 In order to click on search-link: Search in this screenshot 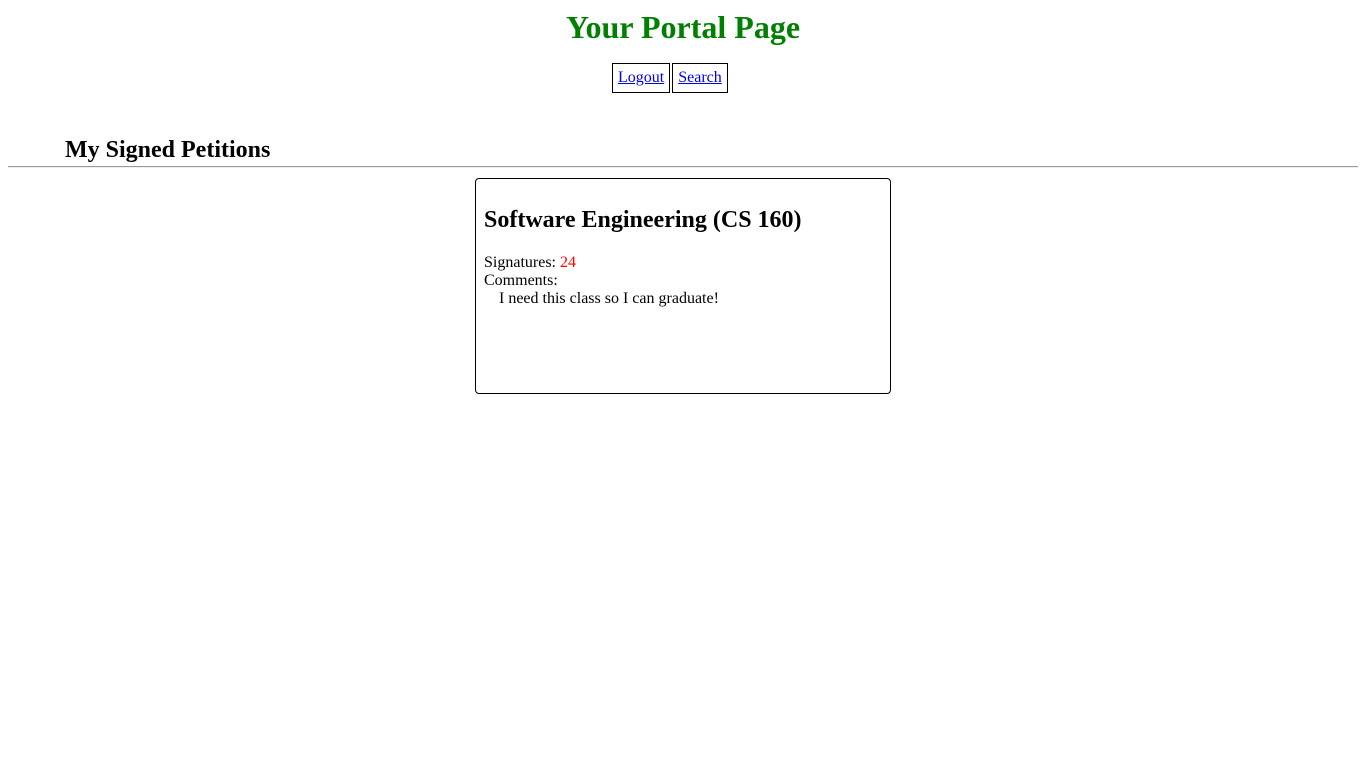, I will do `click(700, 77)`.